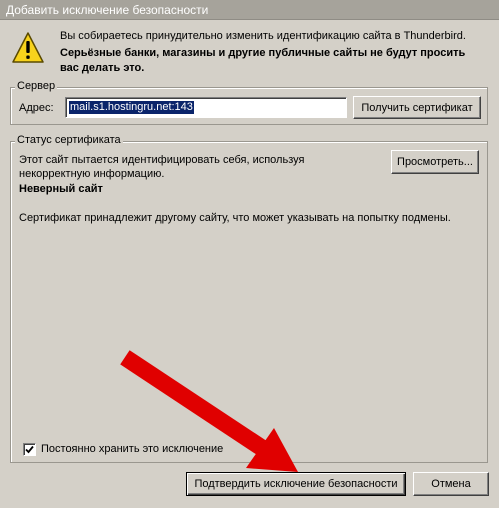 The width and height of the screenshot is (499, 508). What do you see at coordinates (296, 484) in the screenshot?
I see `confirm-exception-button: Подтвердить исключение безопасности` at bounding box center [296, 484].